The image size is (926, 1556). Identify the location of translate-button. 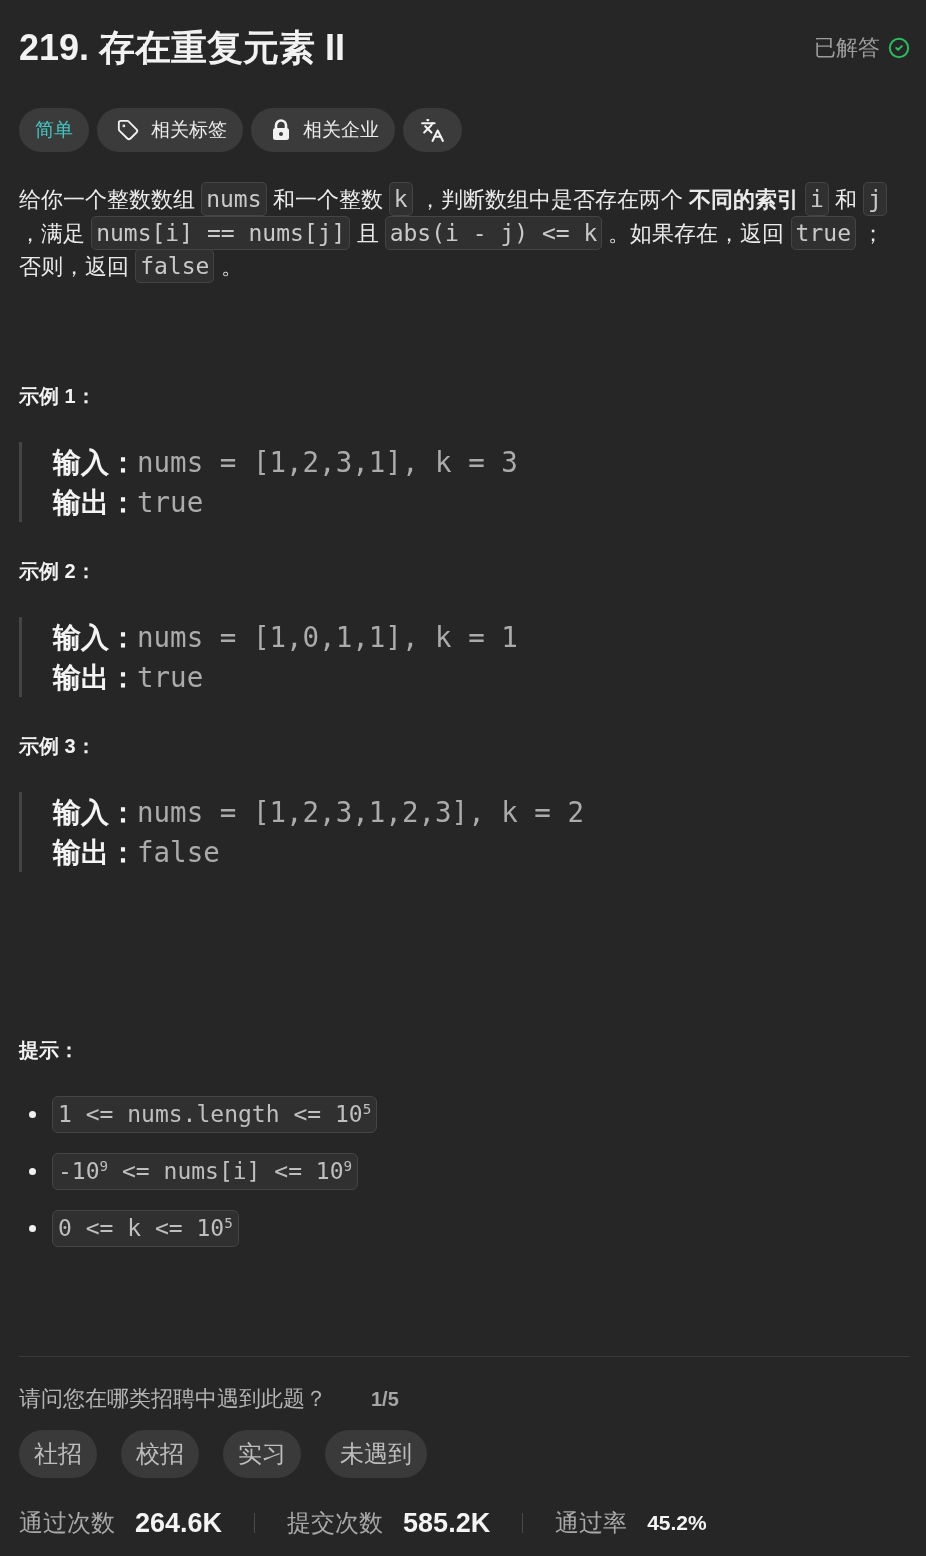
(432, 130).